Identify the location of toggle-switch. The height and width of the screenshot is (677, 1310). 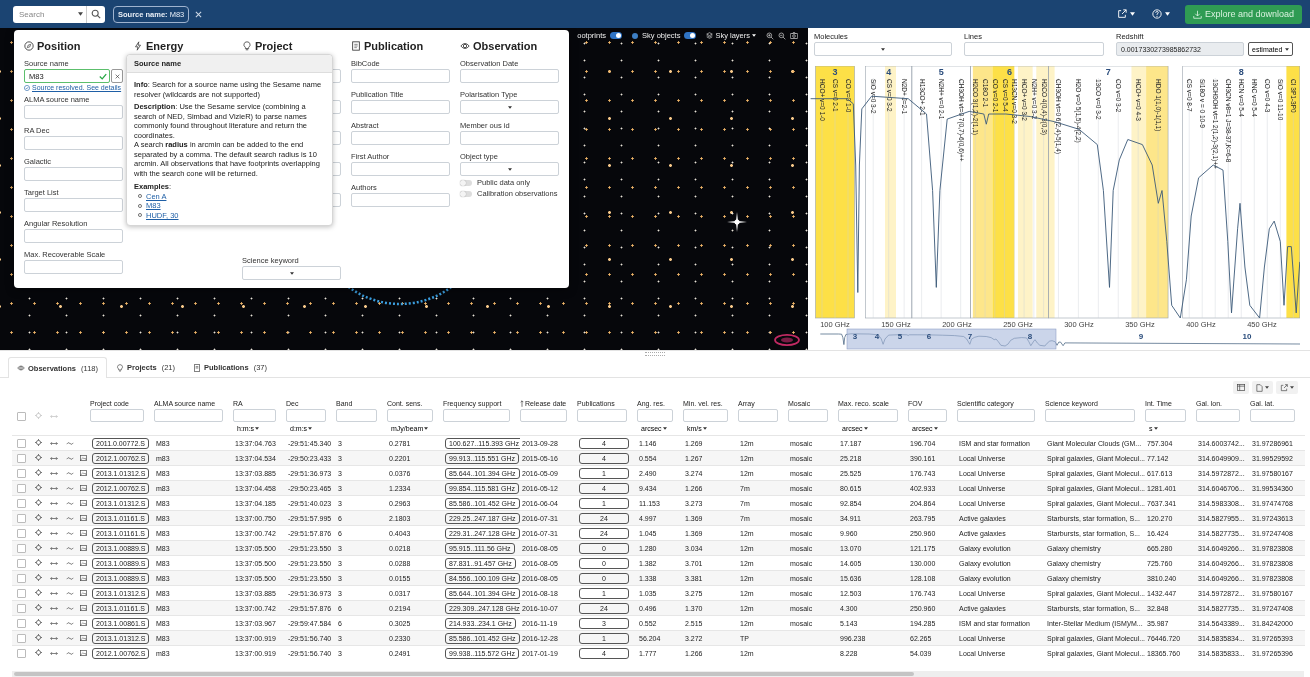
(466, 182).